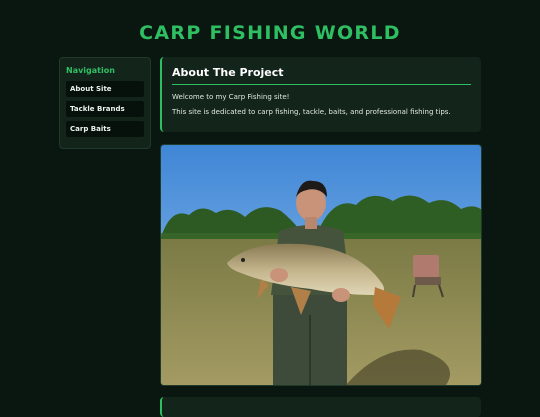 This screenshot has width=540, height=417. What do you see at coordinates (105, 89) in the screenshot?
I see `sidebar-item-about-site: About Site` at bounding box center [105, 89].